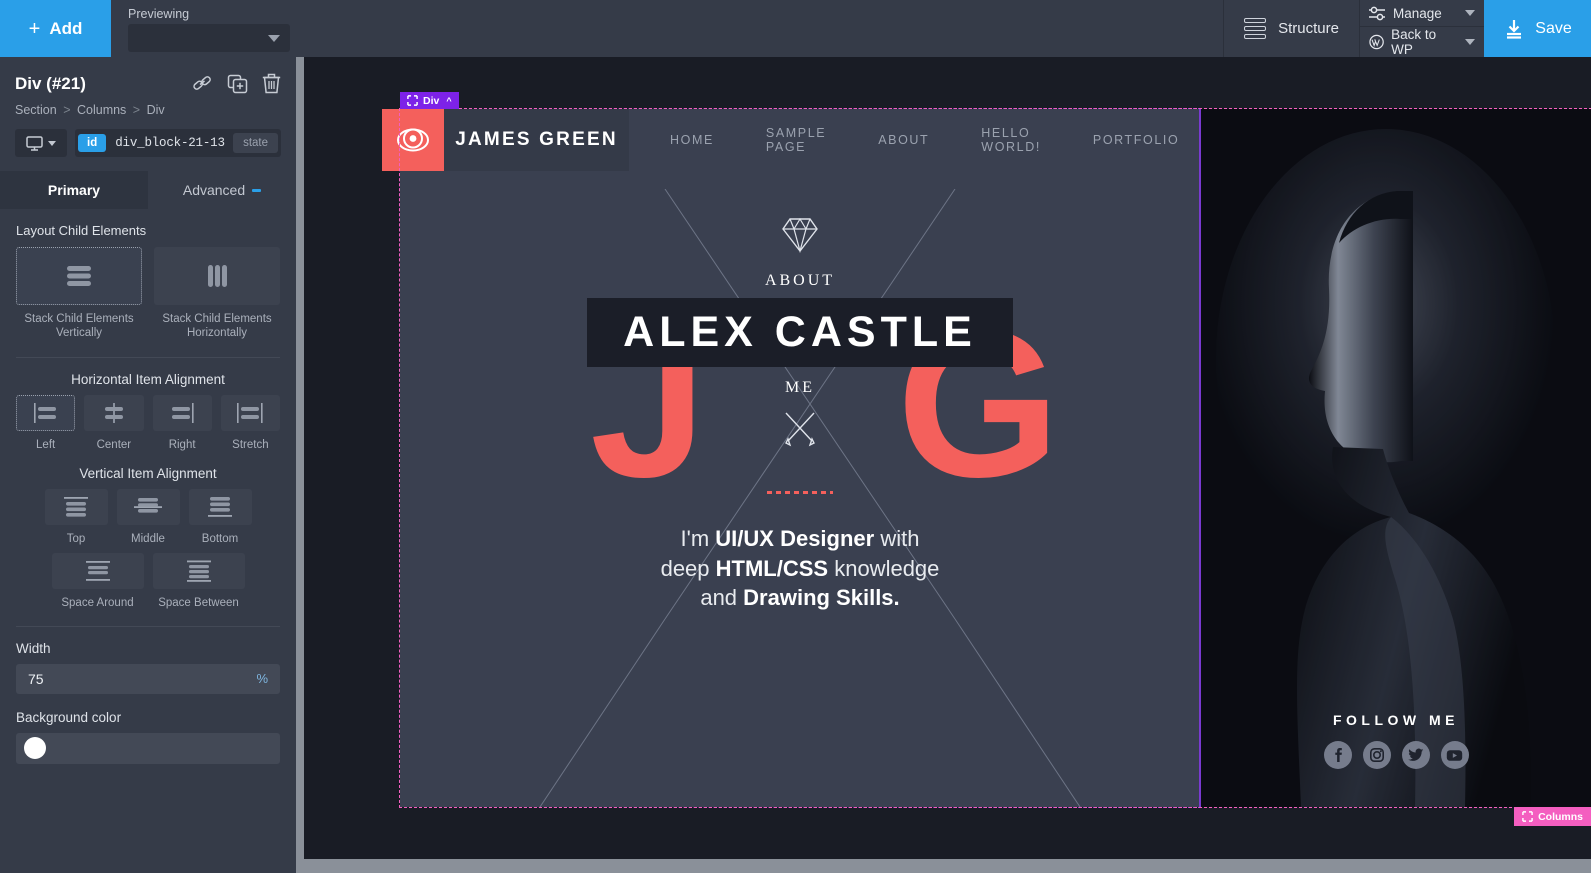  Describe the element at coordinates (114, 444) in the screenshot. I see `option-align-center-label: Center` at that location.